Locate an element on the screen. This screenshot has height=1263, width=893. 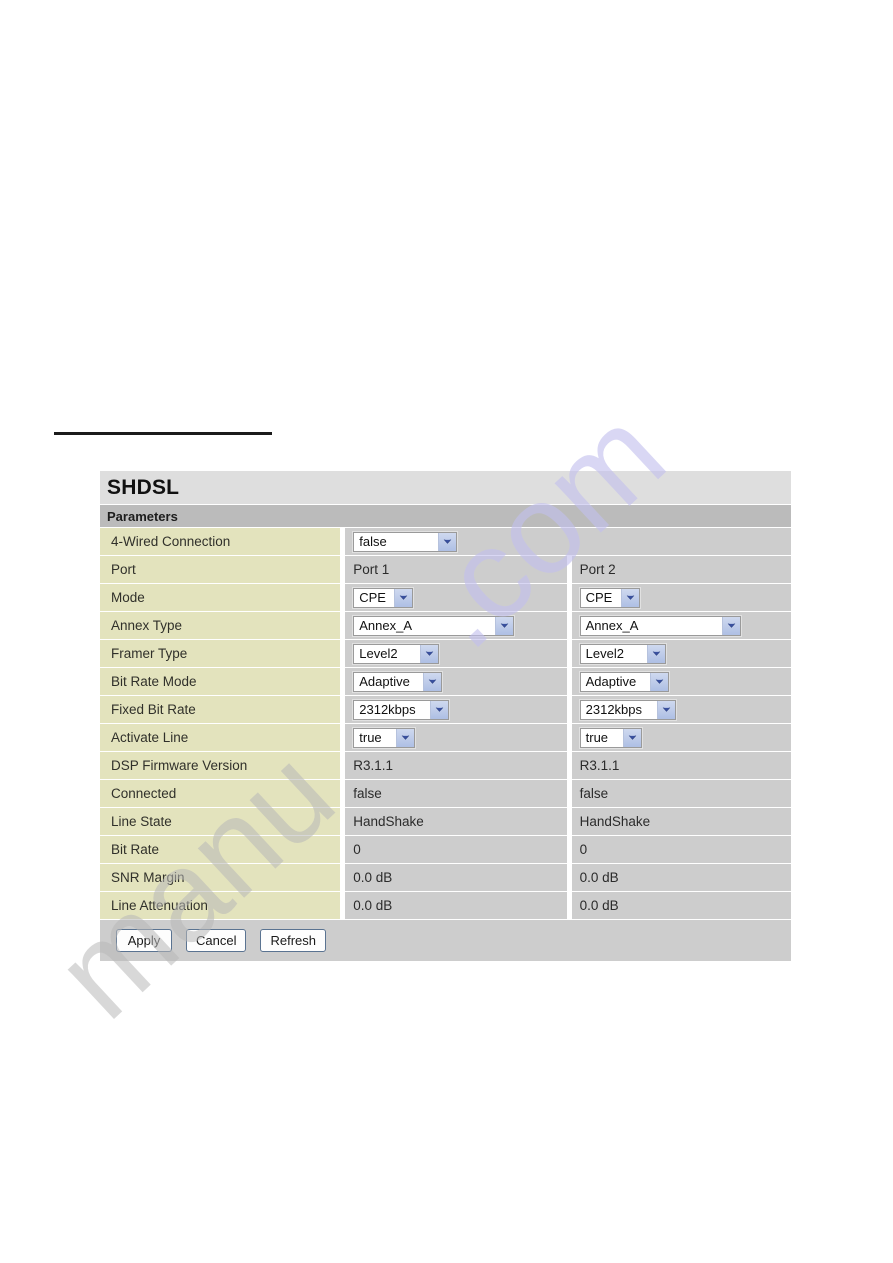
row-label-dsp-firmware-version: DSP Firmware Version is located at coordinates (220, 765).